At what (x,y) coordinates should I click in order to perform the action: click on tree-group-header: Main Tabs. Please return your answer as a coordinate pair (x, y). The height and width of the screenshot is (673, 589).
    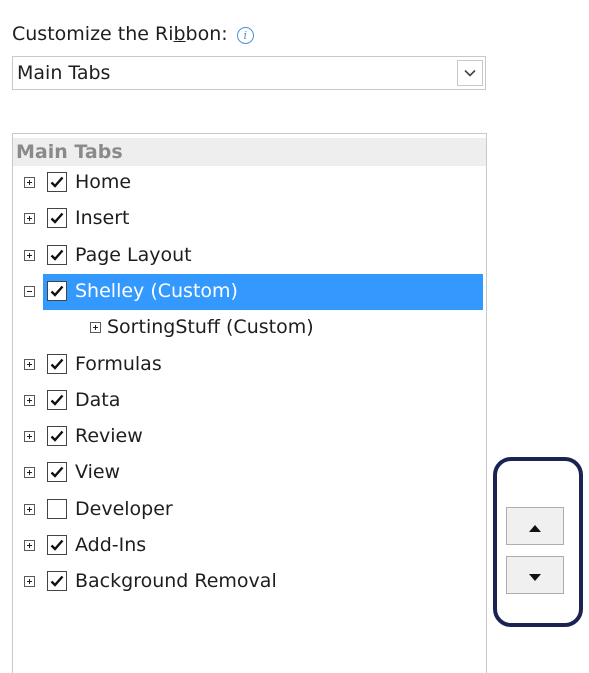
    Looking at the image, I should click on (249, 152).